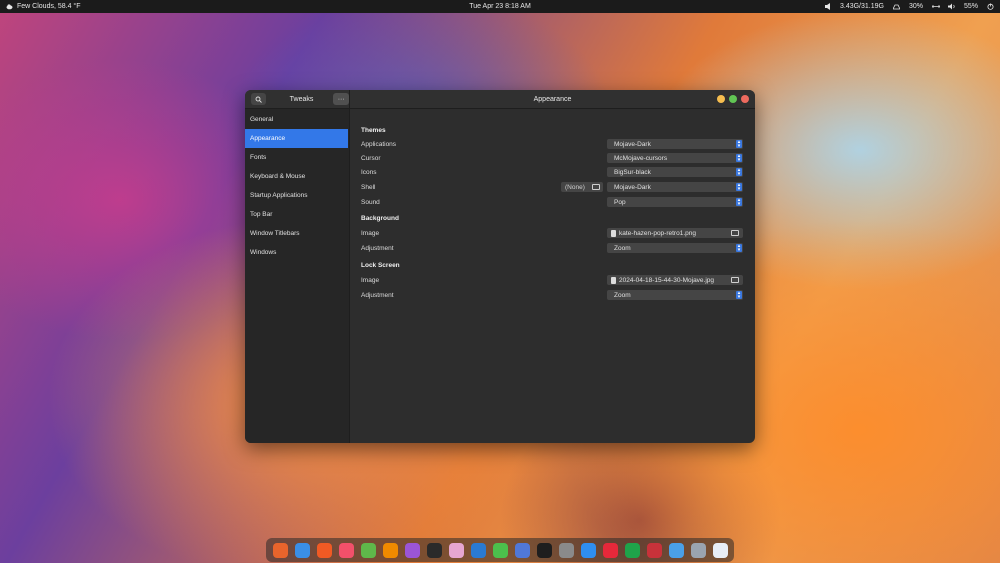  What do you see at coordinates (675, 187) in the screenshot?
I see `shell-theme-select: Mojave-Dark ▴ ▾` at bounding box center [675, 187].